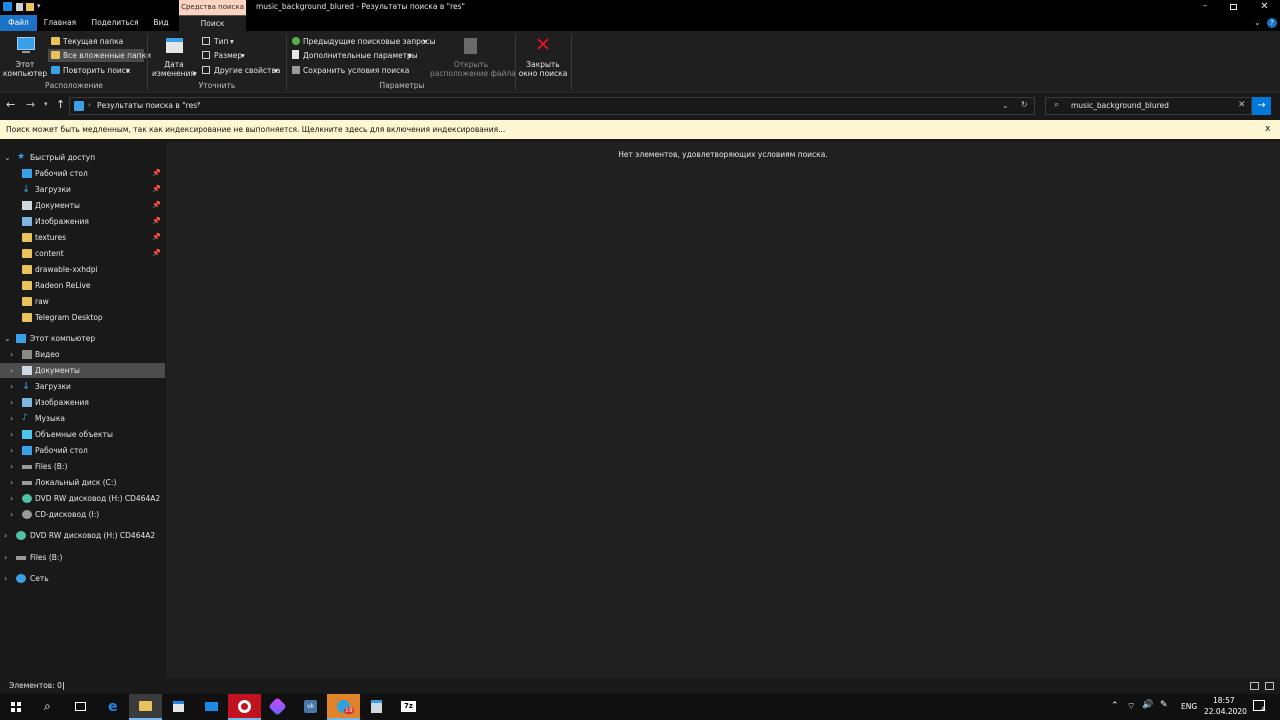  What do you see at coordinates (1131, 706) in the screenshot?
I see `network-tray-icon: ⌔` at bounding box center [1131, 706].